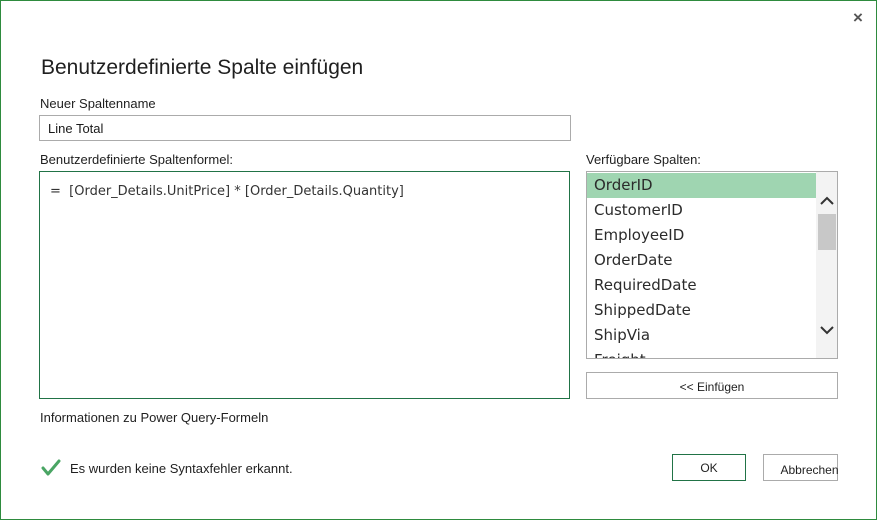 The height and width of the screenshot is (520, 877). What do you see at coordinates (51, 467) in the screenshot?
I see `checkmark-icon` at bounding box center [51, 467].